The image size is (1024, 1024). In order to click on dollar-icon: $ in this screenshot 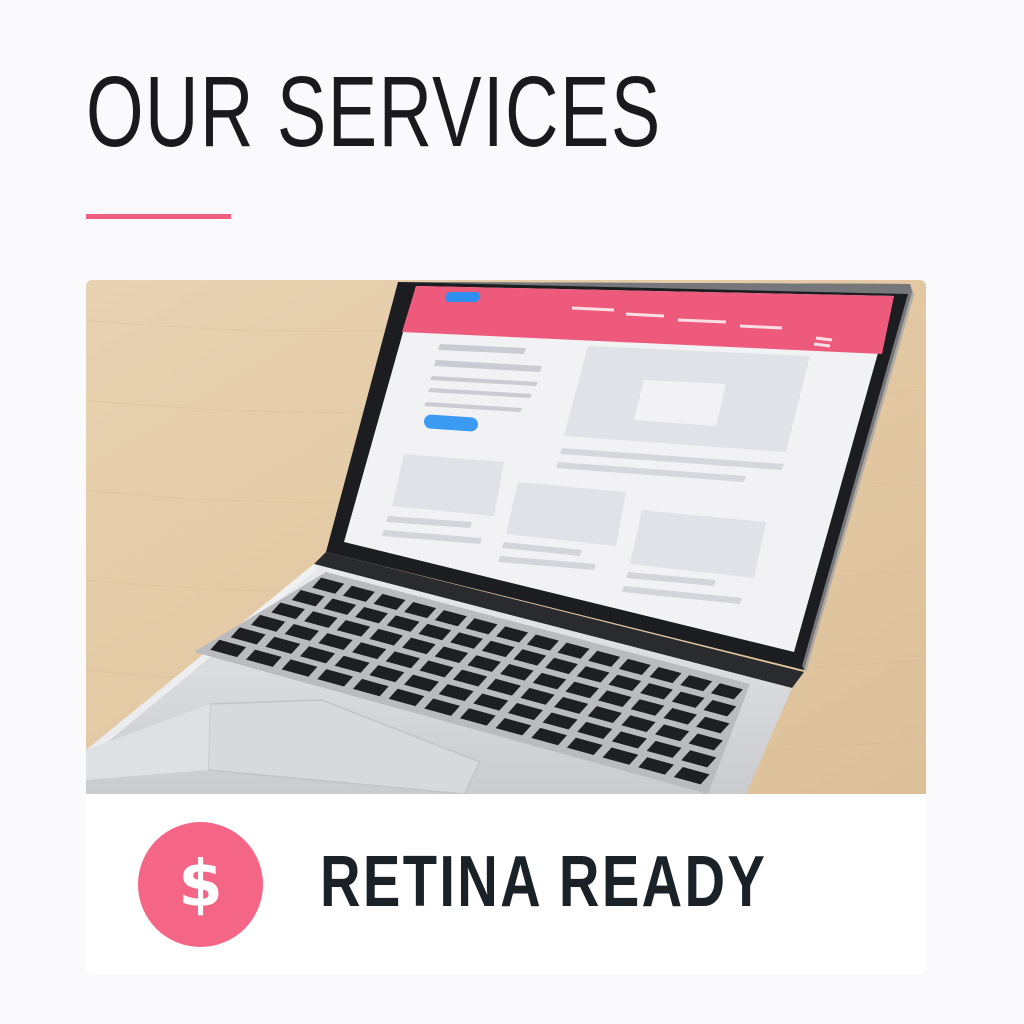, I will do `click(200, 884)`.